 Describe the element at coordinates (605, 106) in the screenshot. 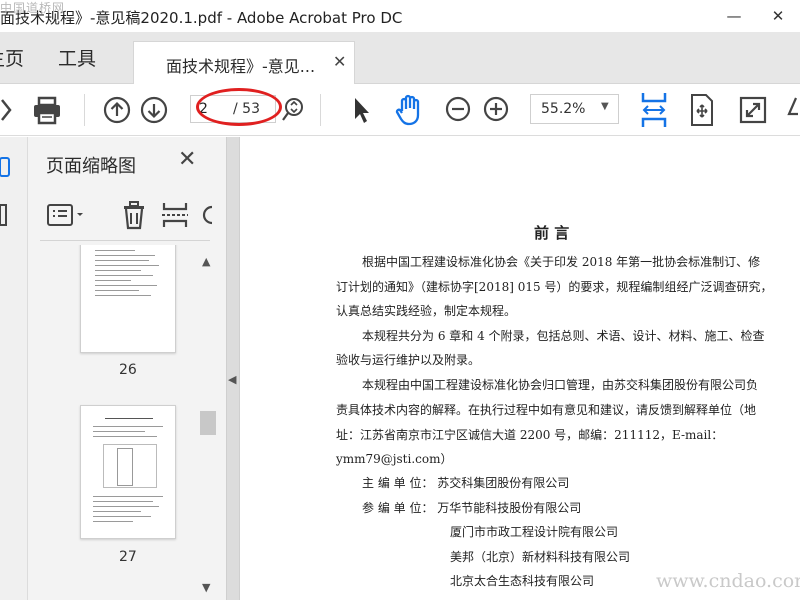

I see `chevron-down-icon: ▼` at that location.